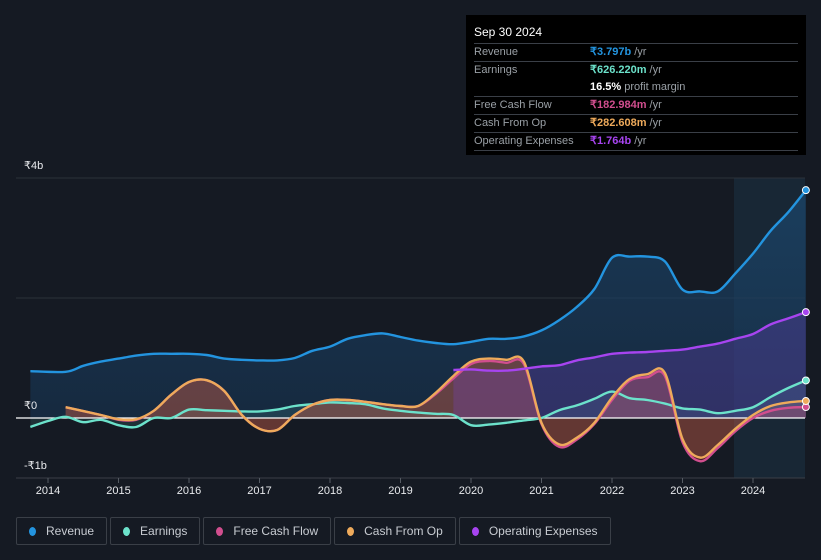 This screenshot has width=821, height=560. I want to click on tooltip-row-label: Revenue, so click(496, 52).